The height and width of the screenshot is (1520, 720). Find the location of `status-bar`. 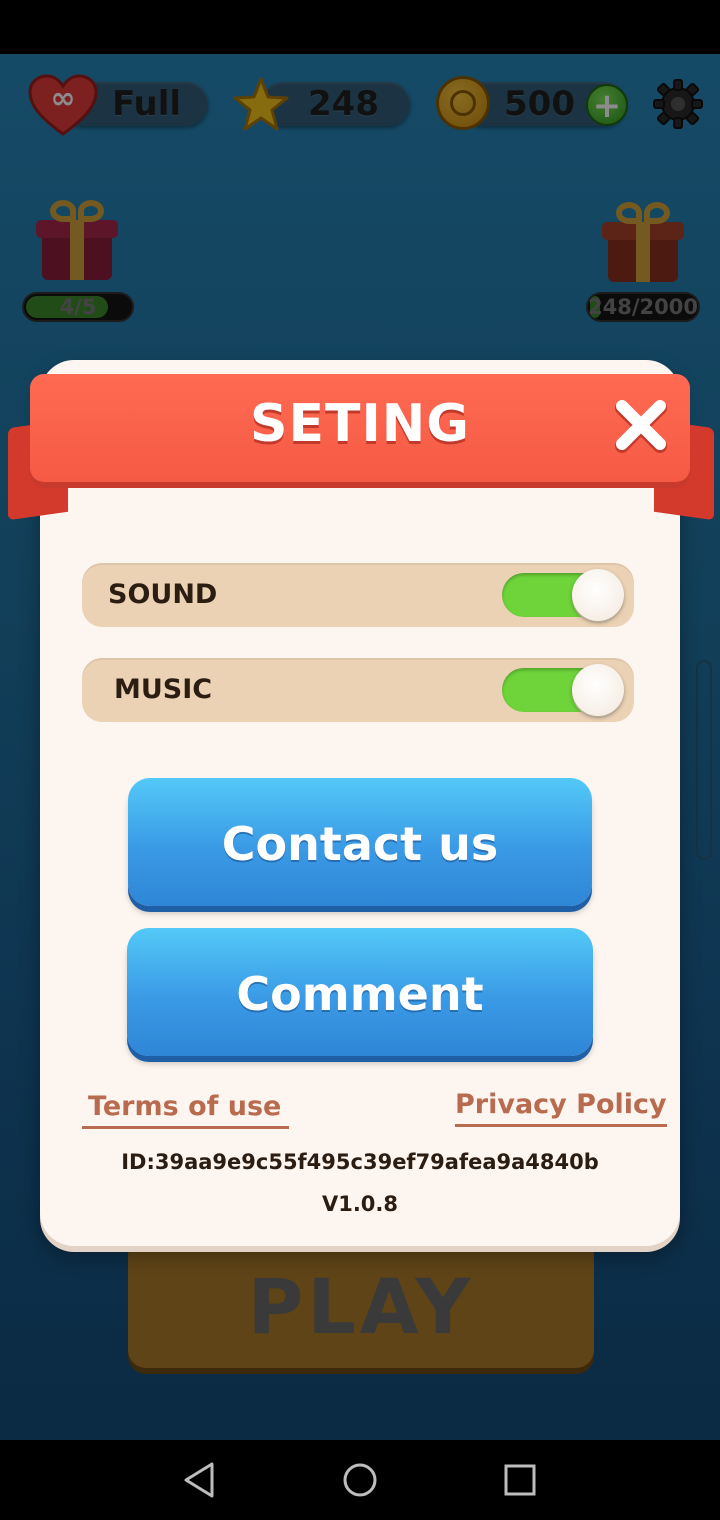

status-bar is located at coordinates (360, 27).